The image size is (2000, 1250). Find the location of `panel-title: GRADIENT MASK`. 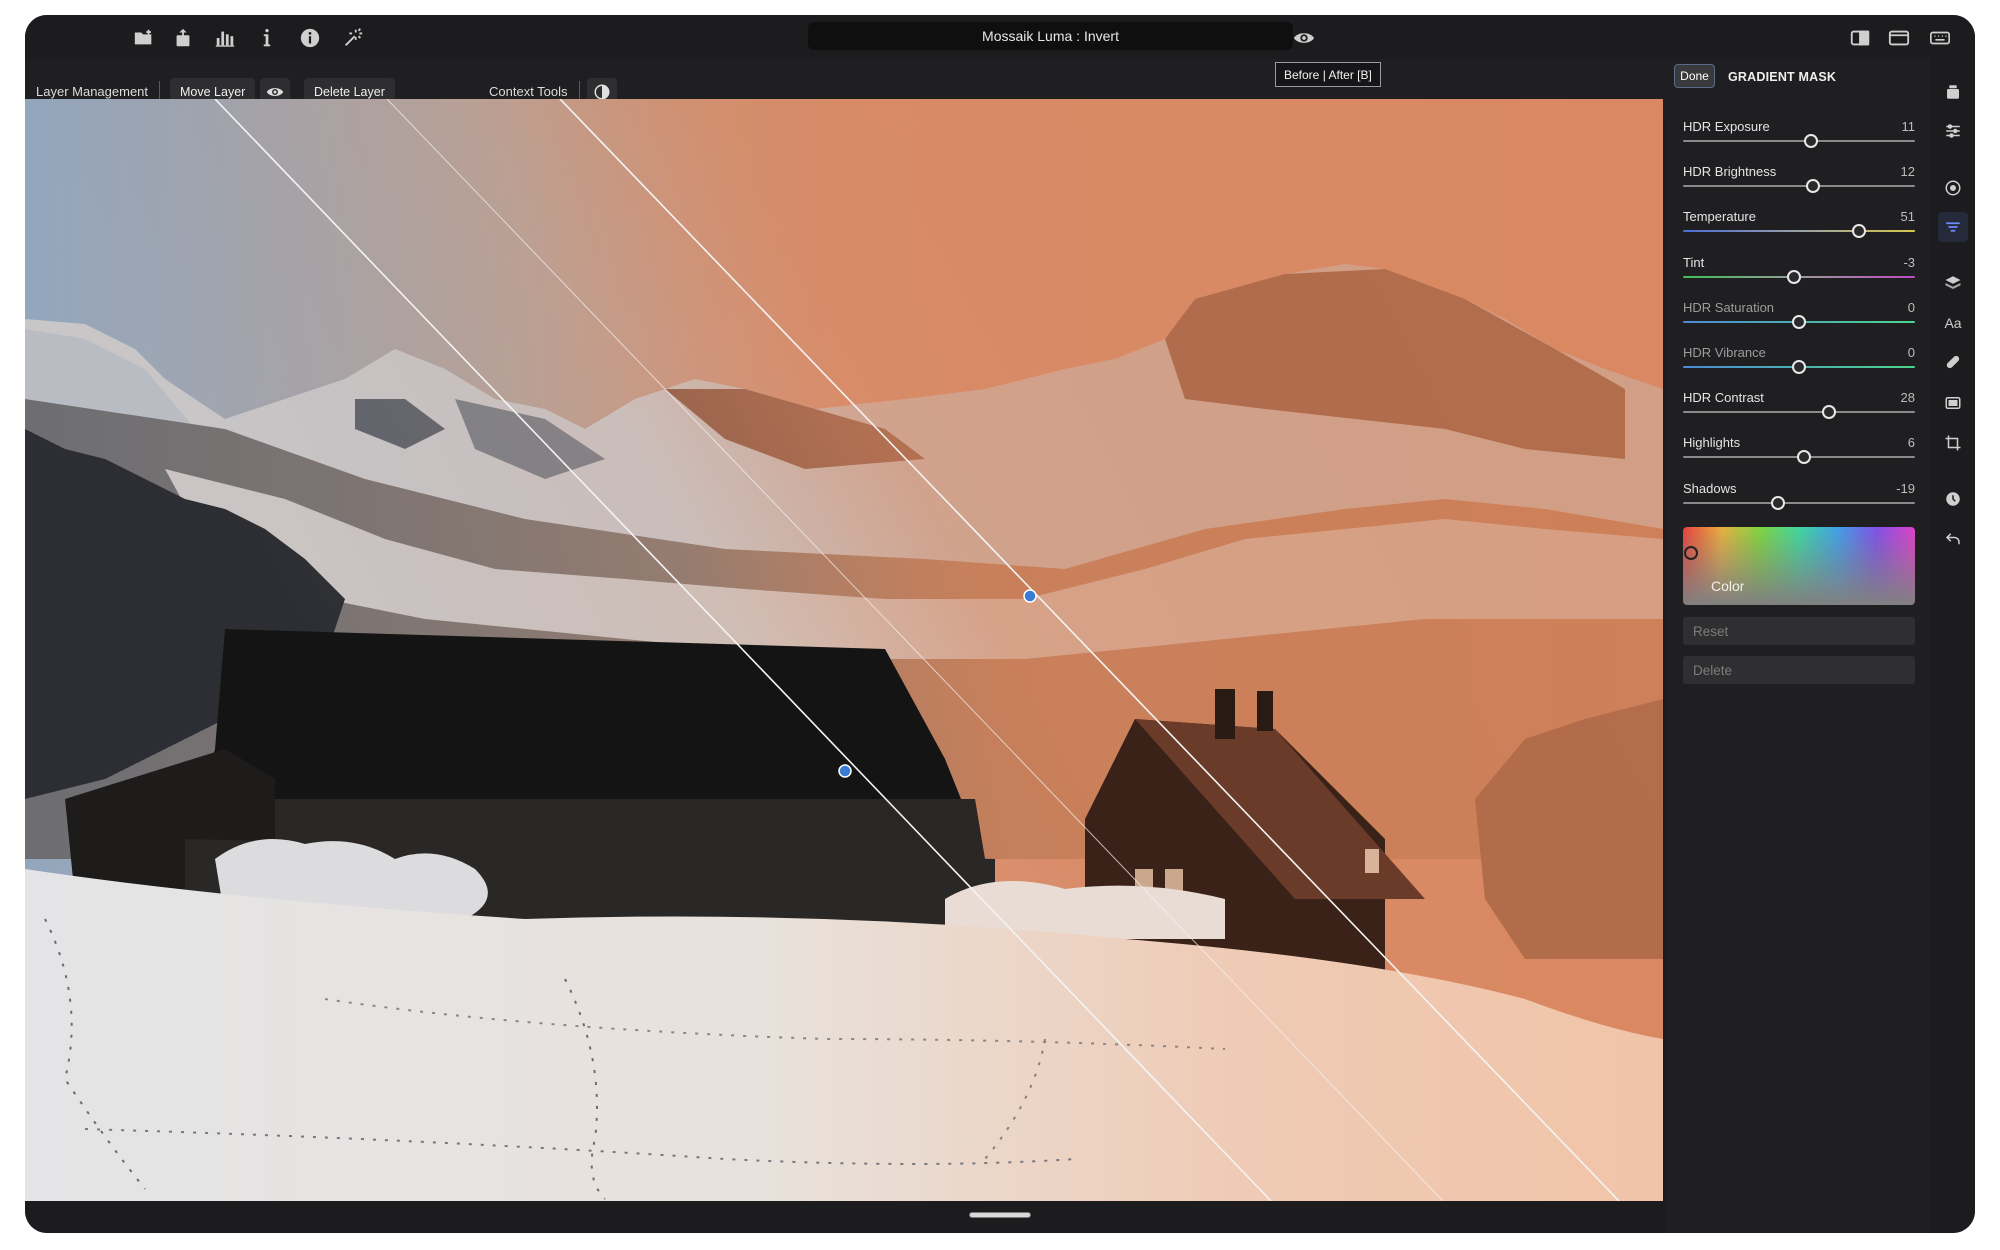

panel-title: GRADIENT MASK is located at coordinates (1782, 77).